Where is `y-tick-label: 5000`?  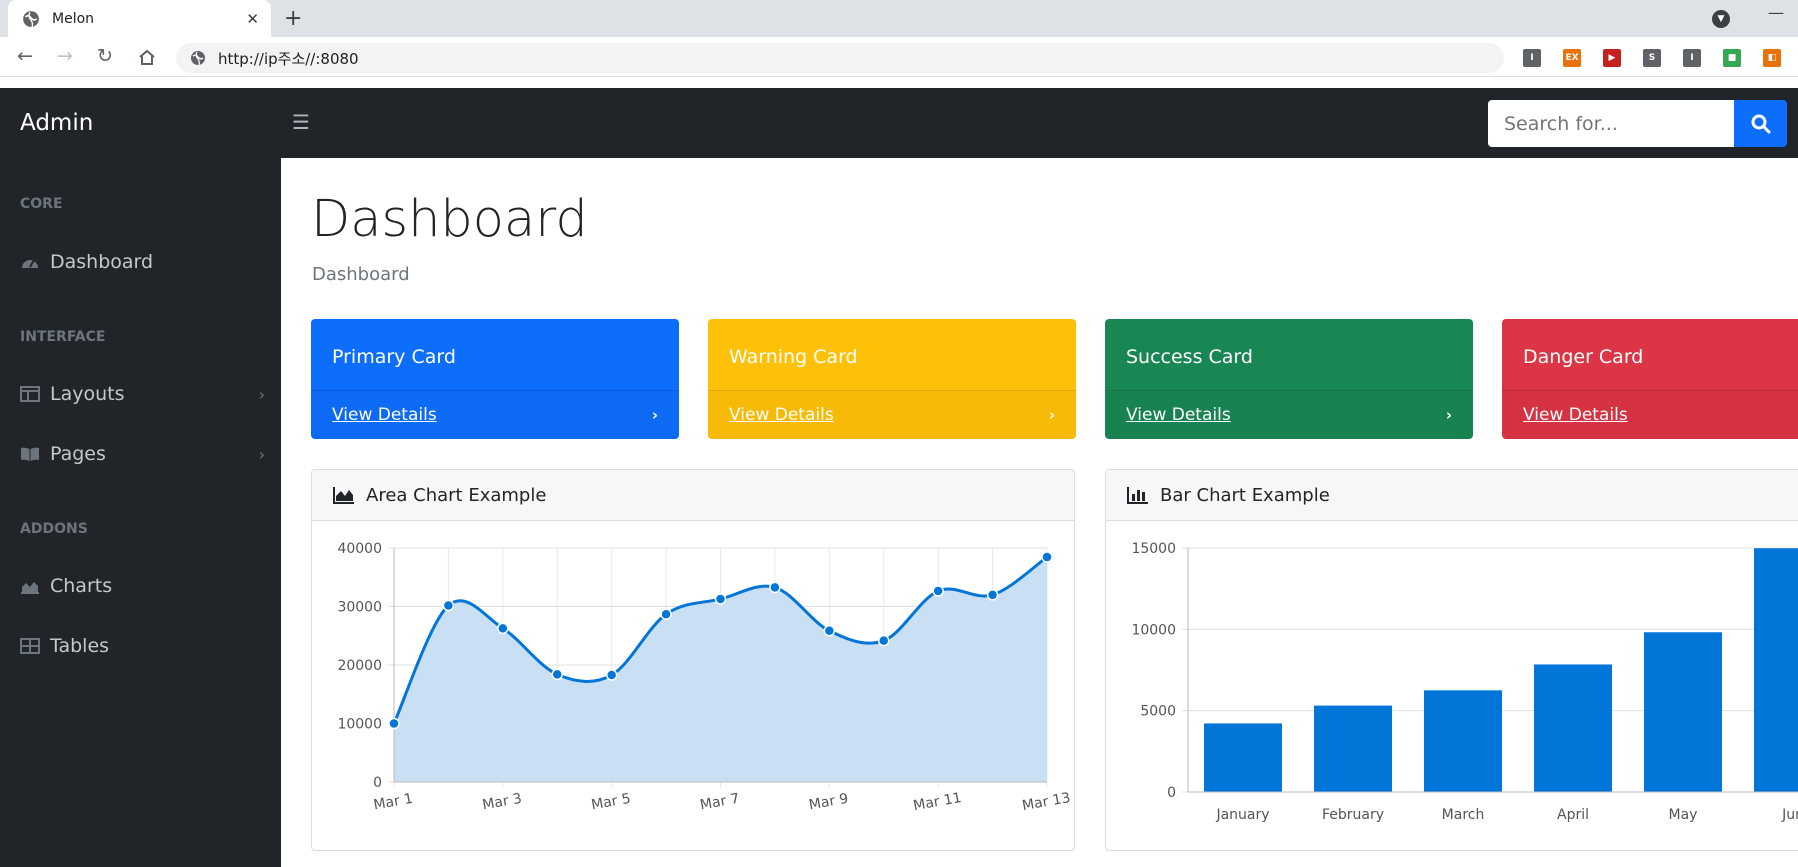
y-tick-label: 5000 is located at coordinates (1158, 712).